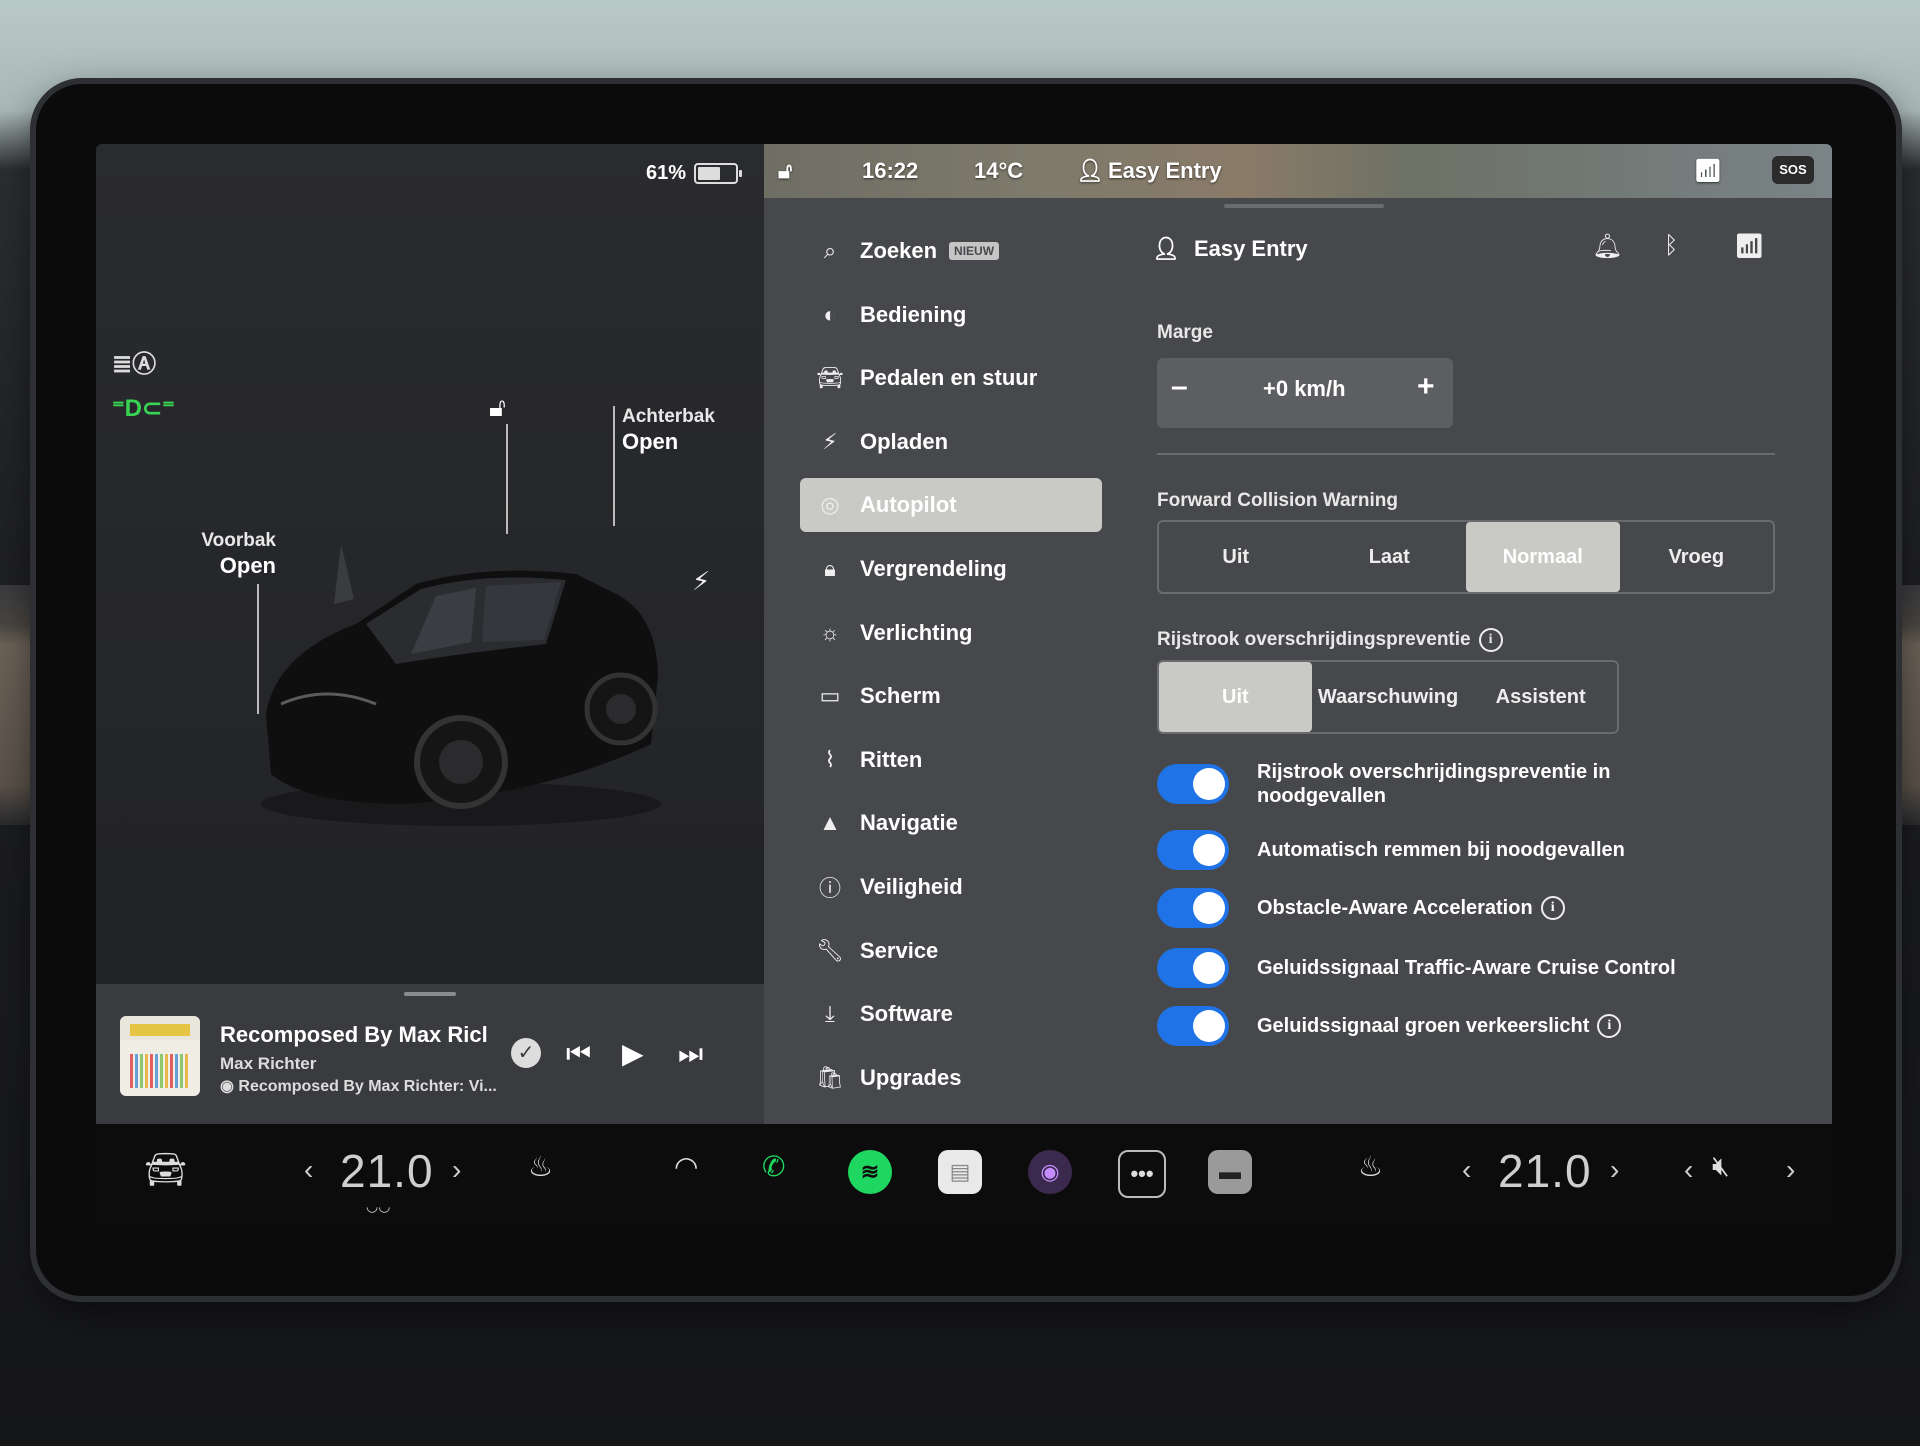  Describe the element at coordinates (1441, 850) in the screenshot. I see `toggle-label: Automatisch remmen bij noodgevallen` at that location.